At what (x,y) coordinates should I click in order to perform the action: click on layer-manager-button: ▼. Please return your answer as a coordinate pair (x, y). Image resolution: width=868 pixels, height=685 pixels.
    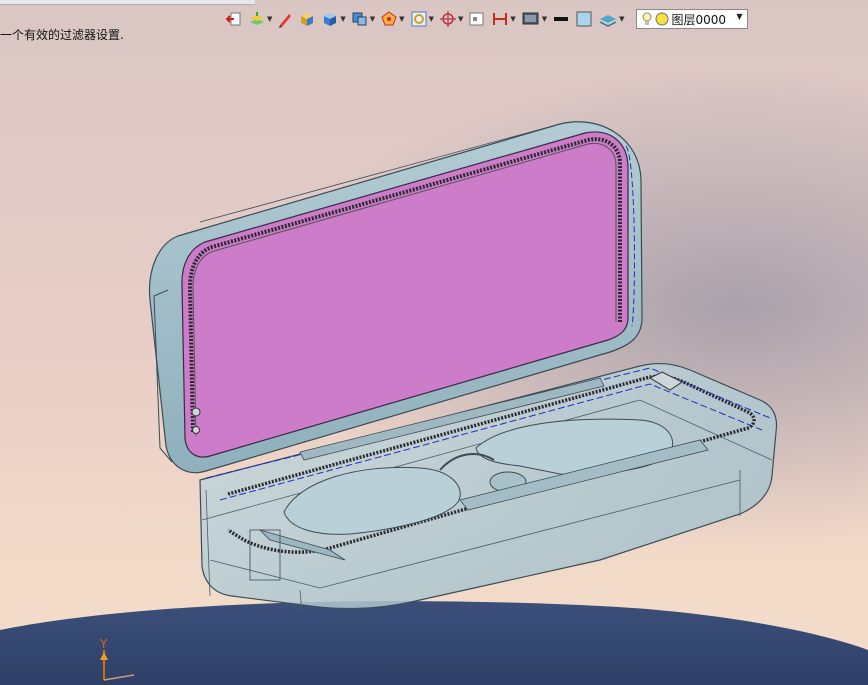
    Looking at the image, I should click on (260, 19).